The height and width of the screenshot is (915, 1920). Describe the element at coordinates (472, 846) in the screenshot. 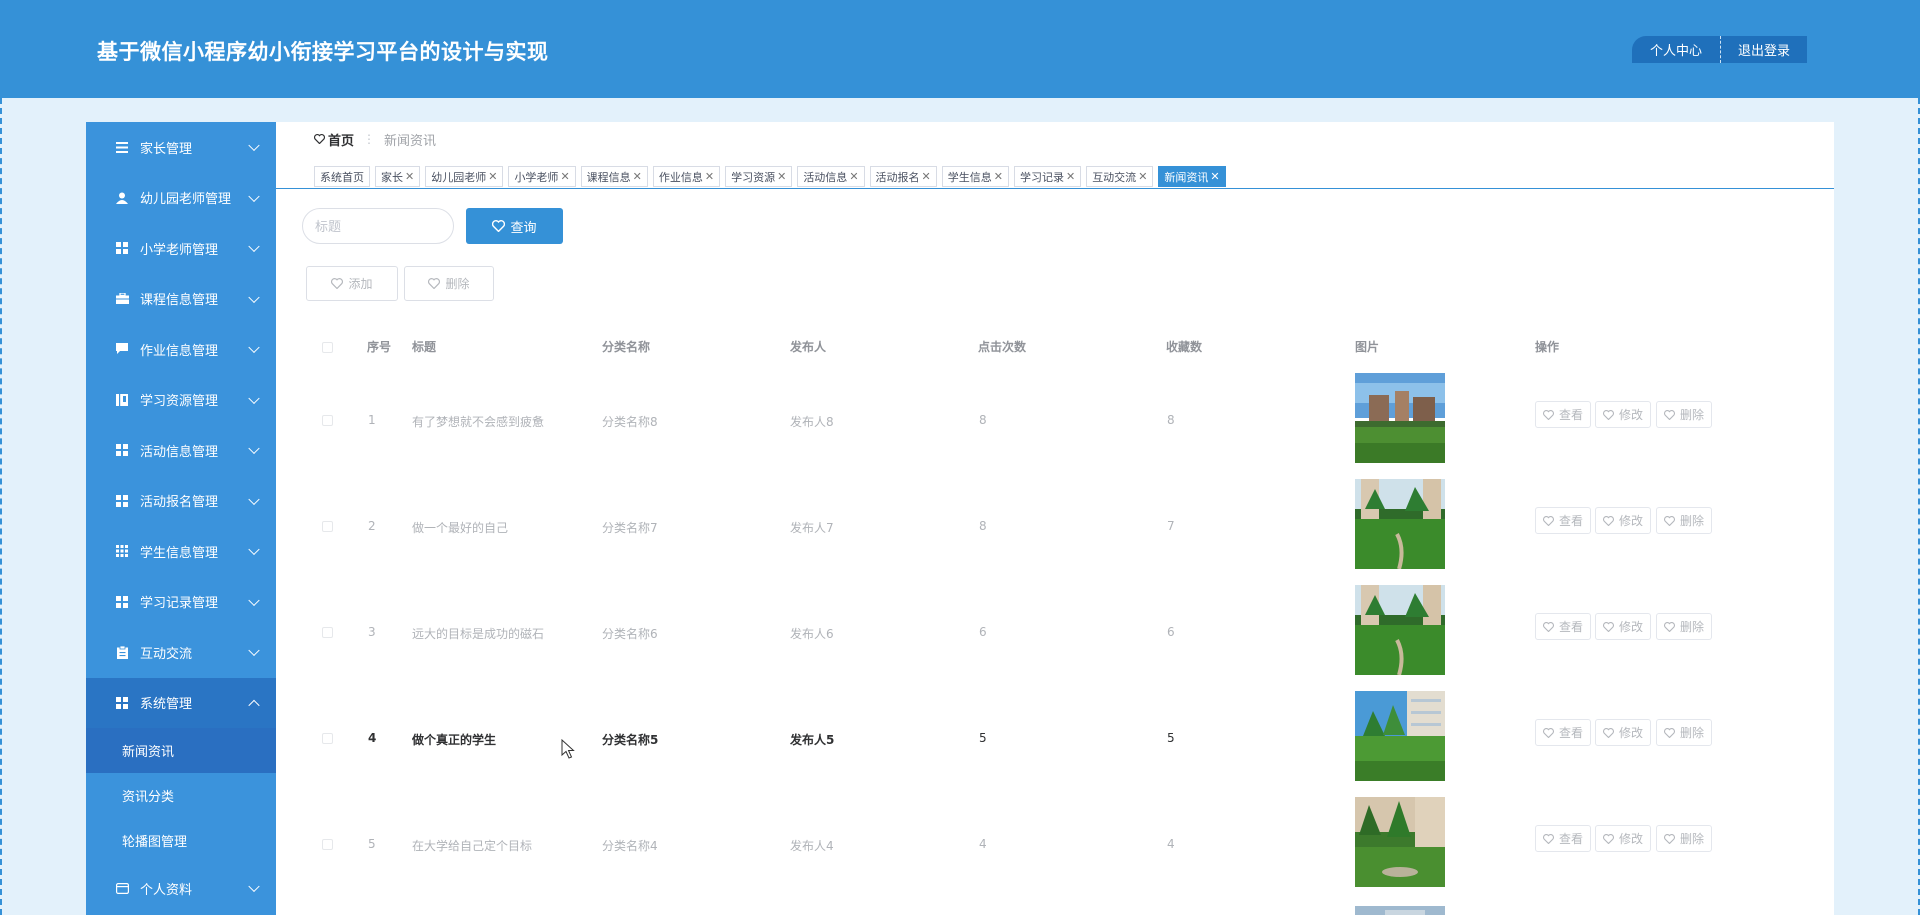

I see `row-title: 在大学给自己定个目标` at that location.